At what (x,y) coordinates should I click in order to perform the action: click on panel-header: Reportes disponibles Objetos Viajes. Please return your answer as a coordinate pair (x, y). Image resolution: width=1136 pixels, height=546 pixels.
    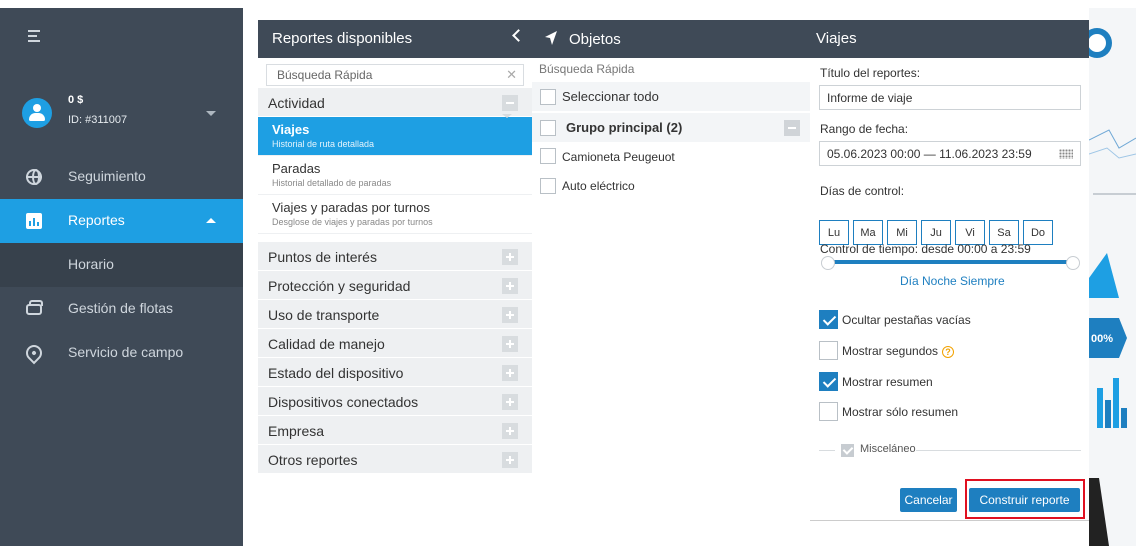
    Looking at the image, I should click on (673, 39).